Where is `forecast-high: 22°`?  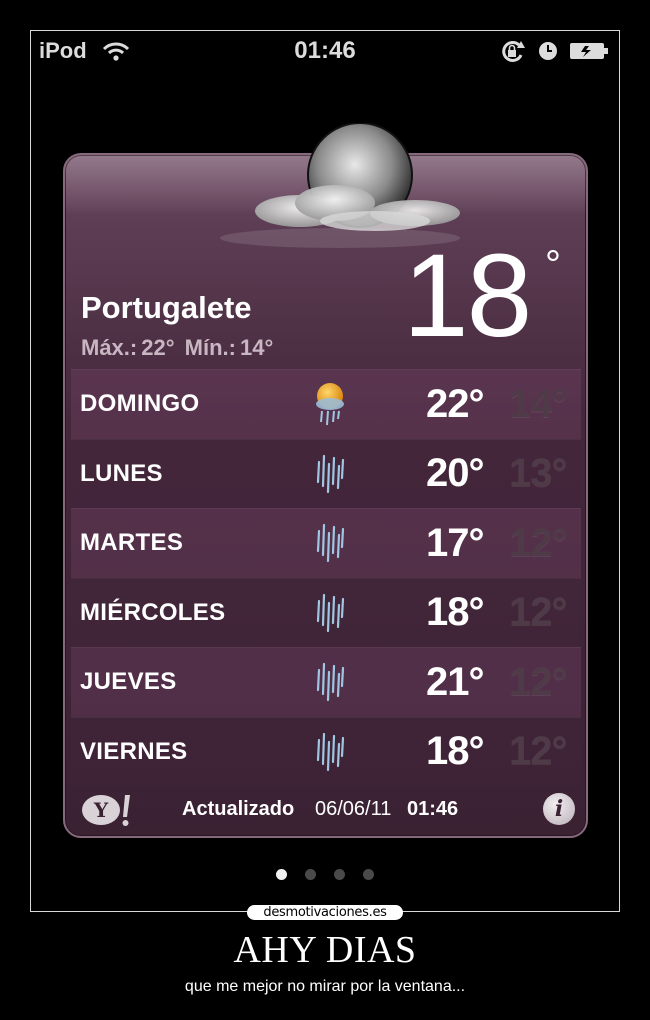
forecast-high: 22° is located at coordinates (455, 403).